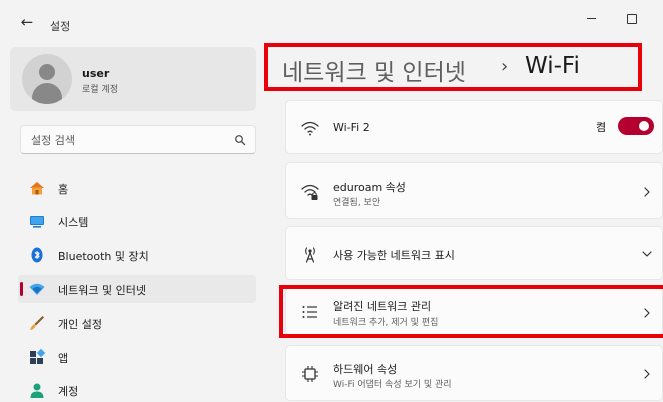 This screenshot has width=663, height=402. I want to click on sidebar-item-accounts: 계정, so click(137, 389).